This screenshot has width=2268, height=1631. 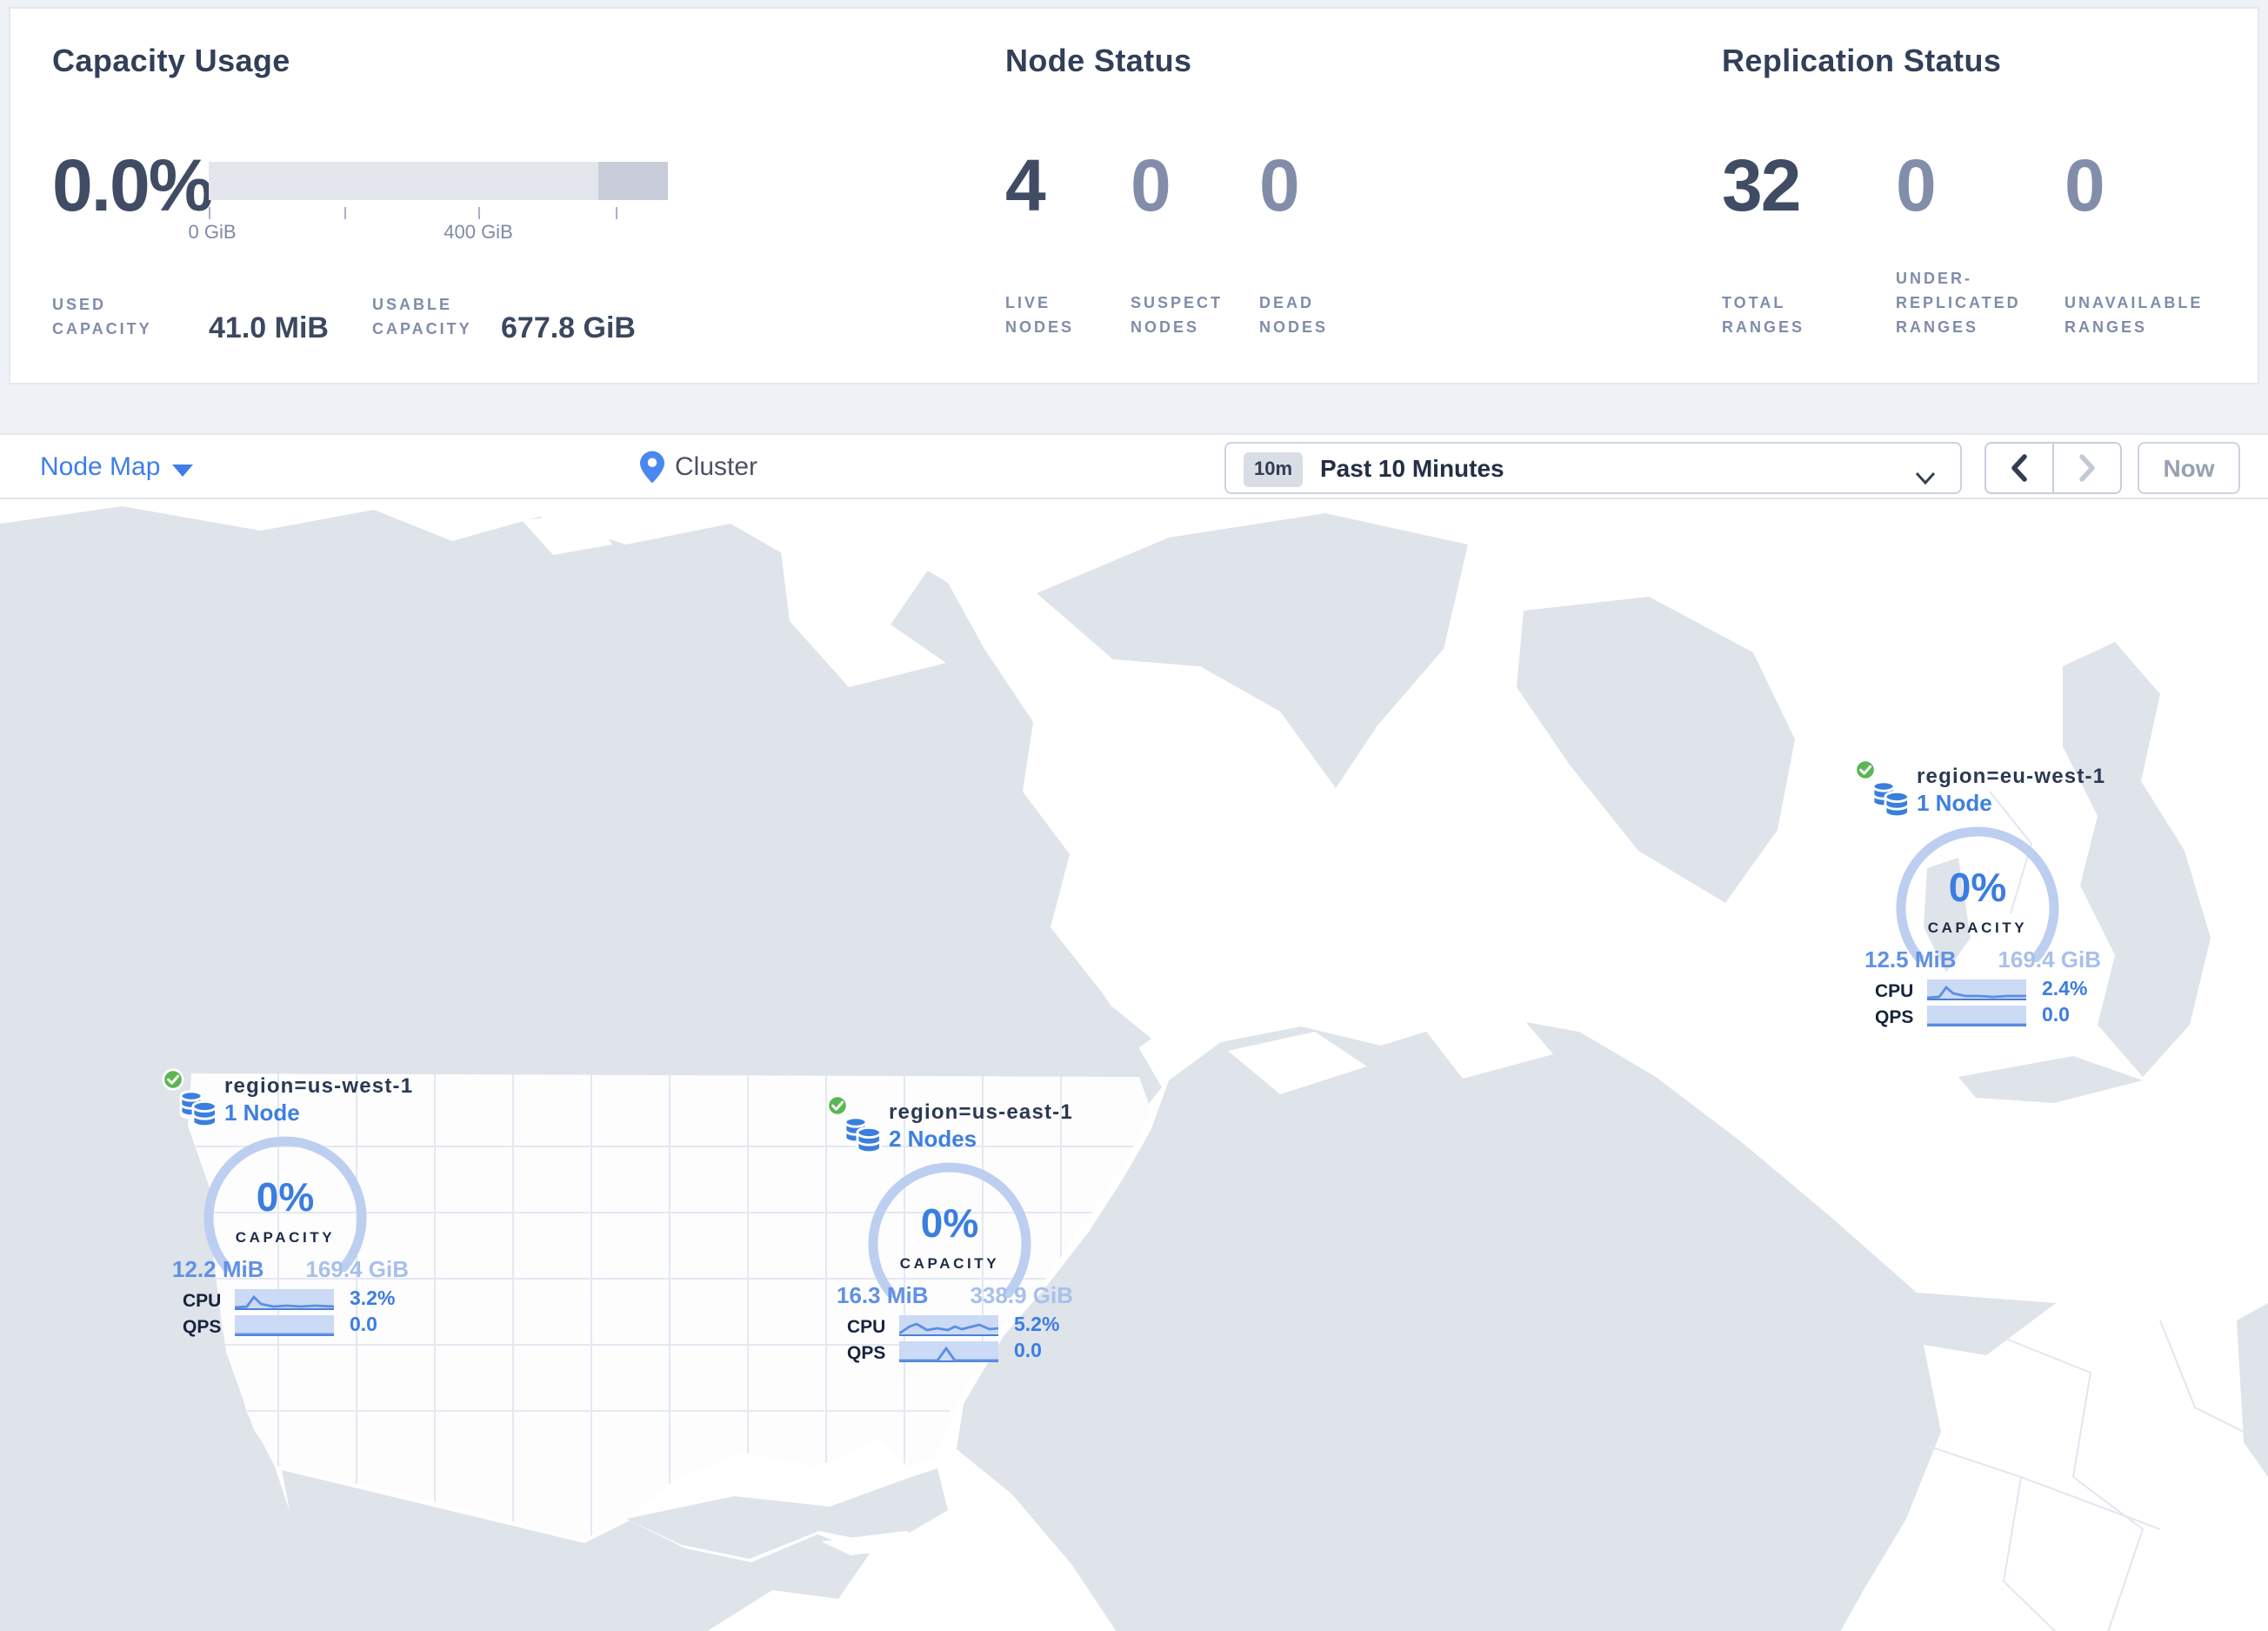 What do you see at coordinates (1279, 185) in the screenshot?
I see `dead-nodes-count: 0` at bounding box center [1279, 185].